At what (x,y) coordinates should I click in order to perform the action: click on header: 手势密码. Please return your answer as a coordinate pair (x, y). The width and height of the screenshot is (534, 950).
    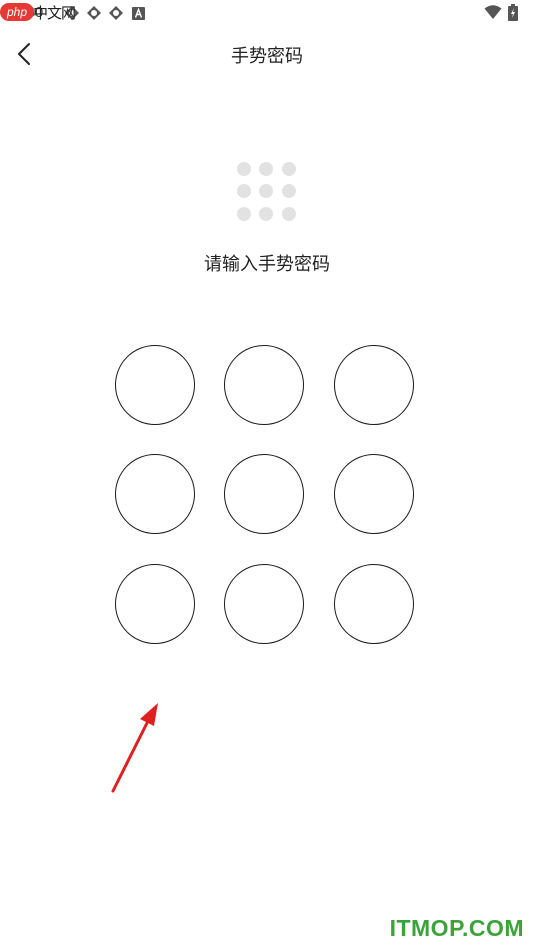
    Looking at the image, I should click on (267, 54).